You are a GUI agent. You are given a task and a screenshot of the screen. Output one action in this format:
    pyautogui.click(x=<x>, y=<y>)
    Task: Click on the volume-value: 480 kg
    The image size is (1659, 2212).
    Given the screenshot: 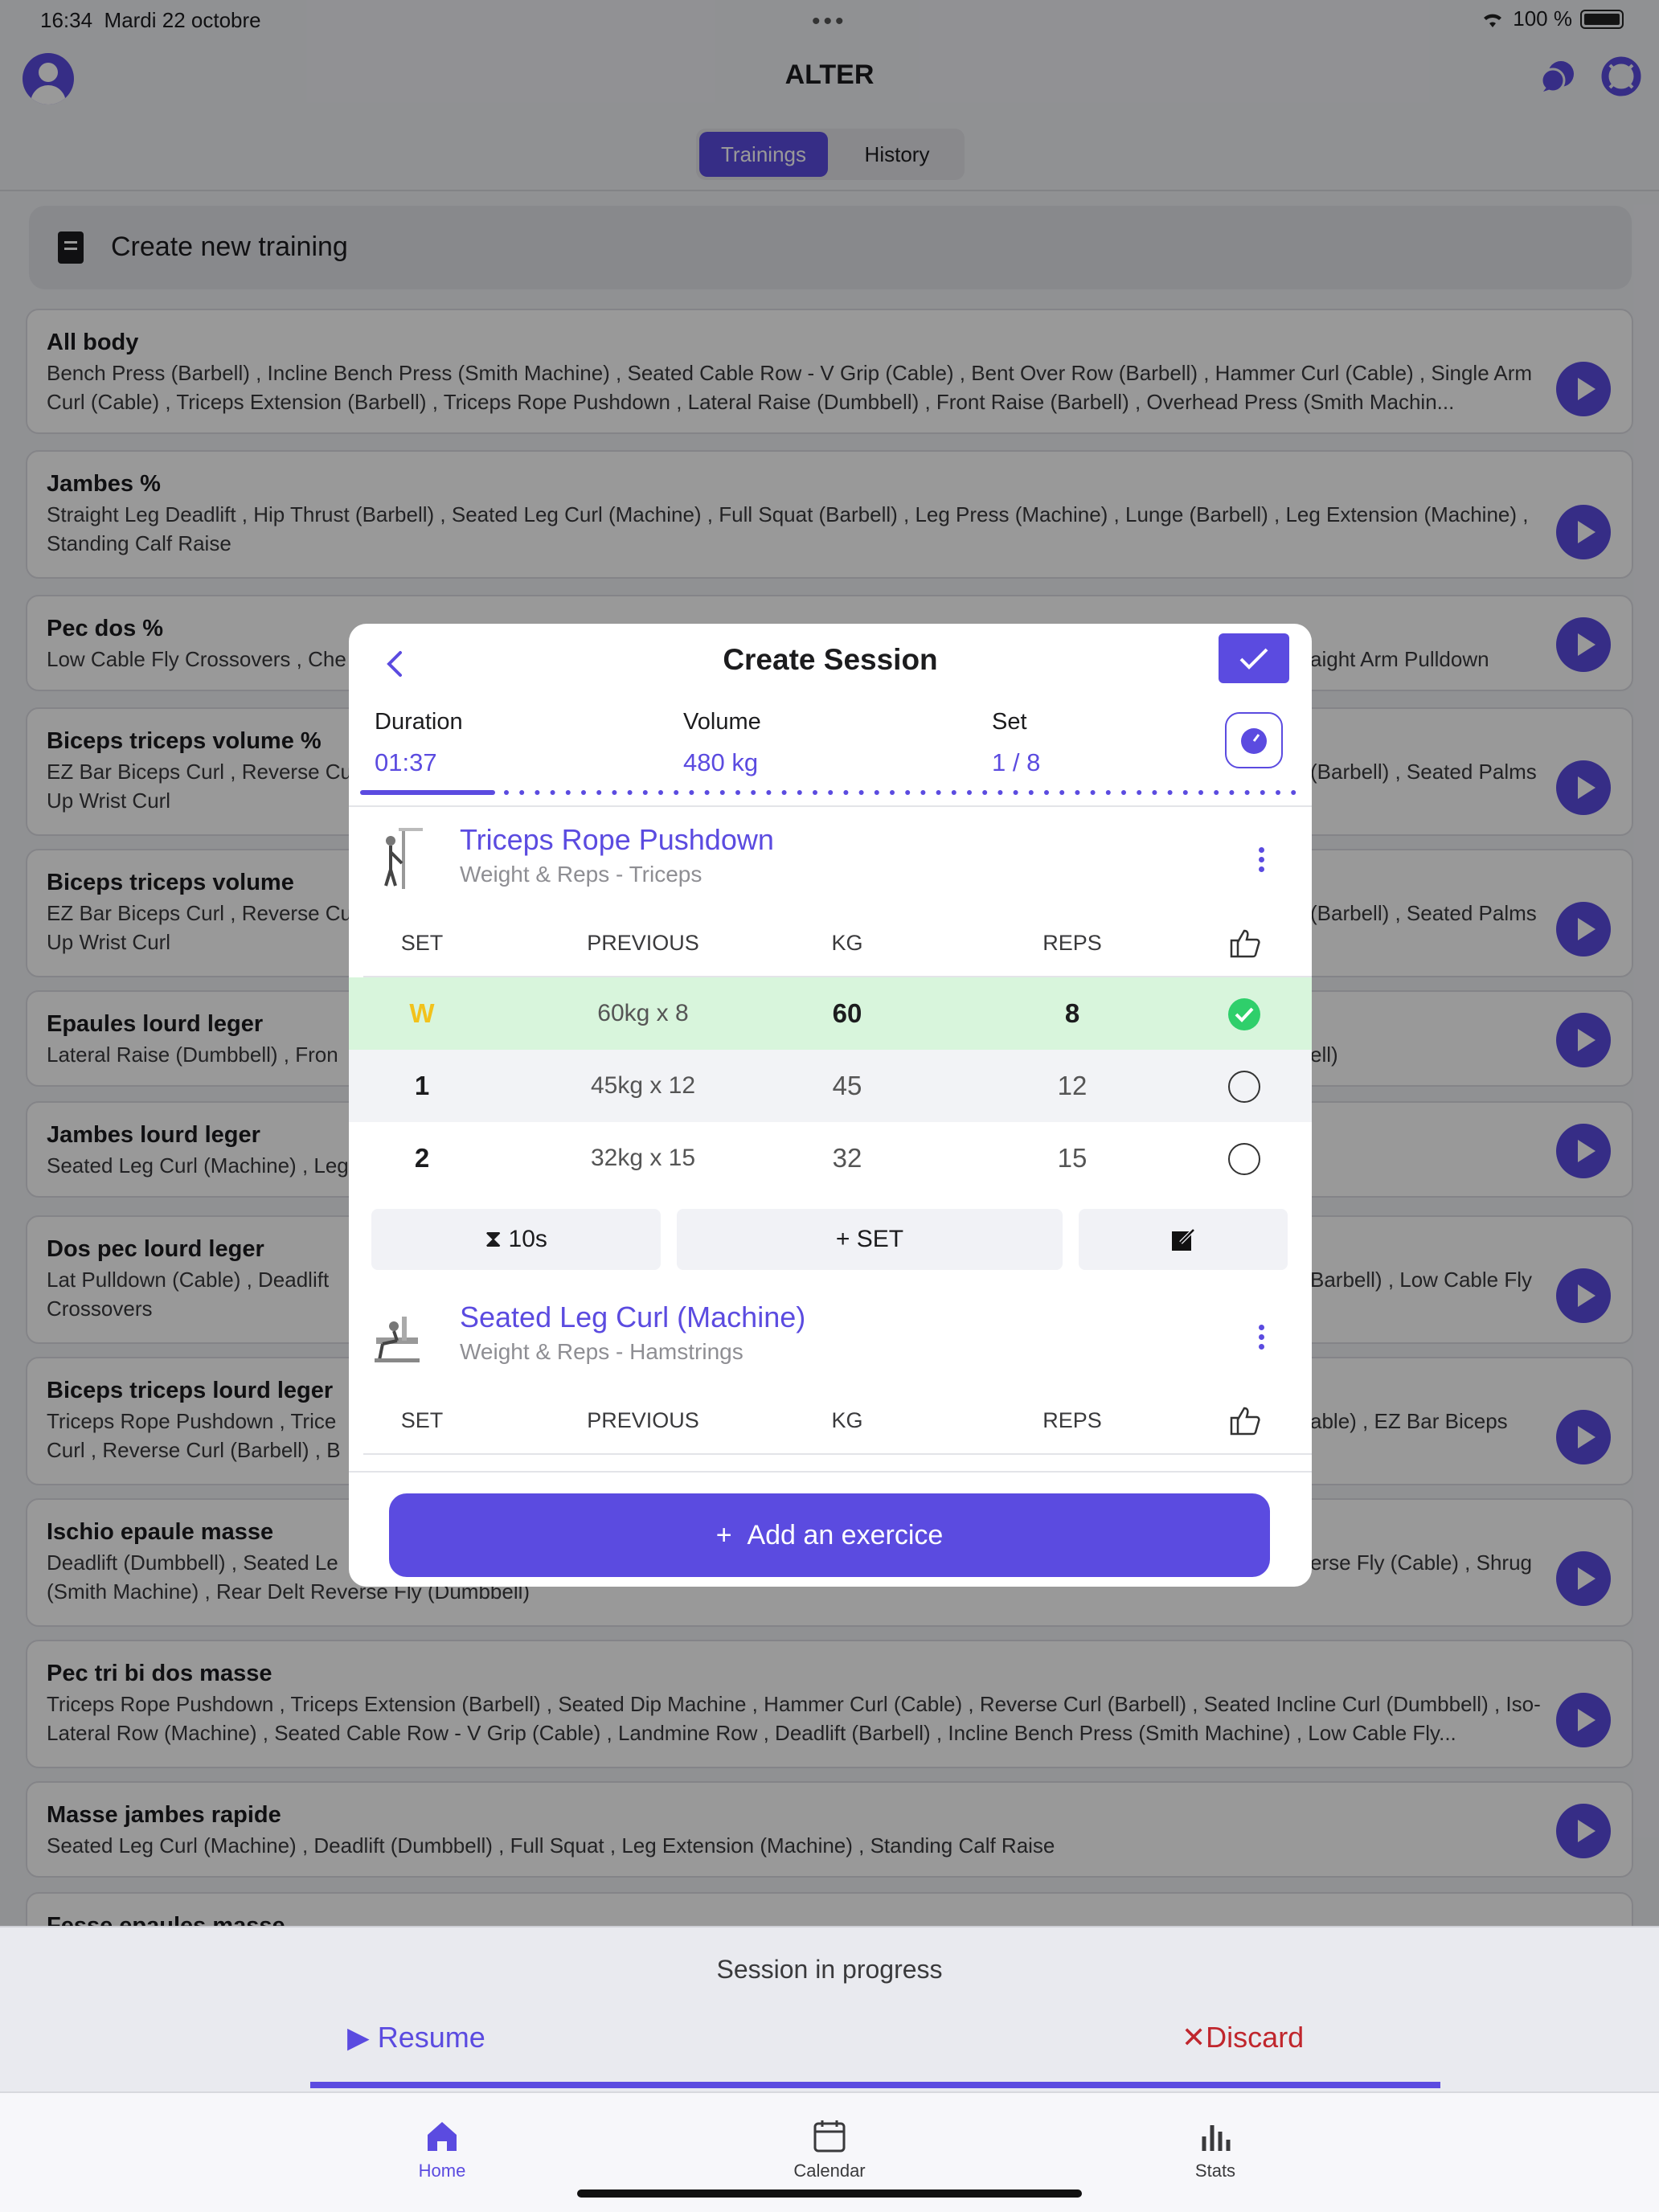 What is the action you would take?
    pyautogui.click(x=721, y=762)
    